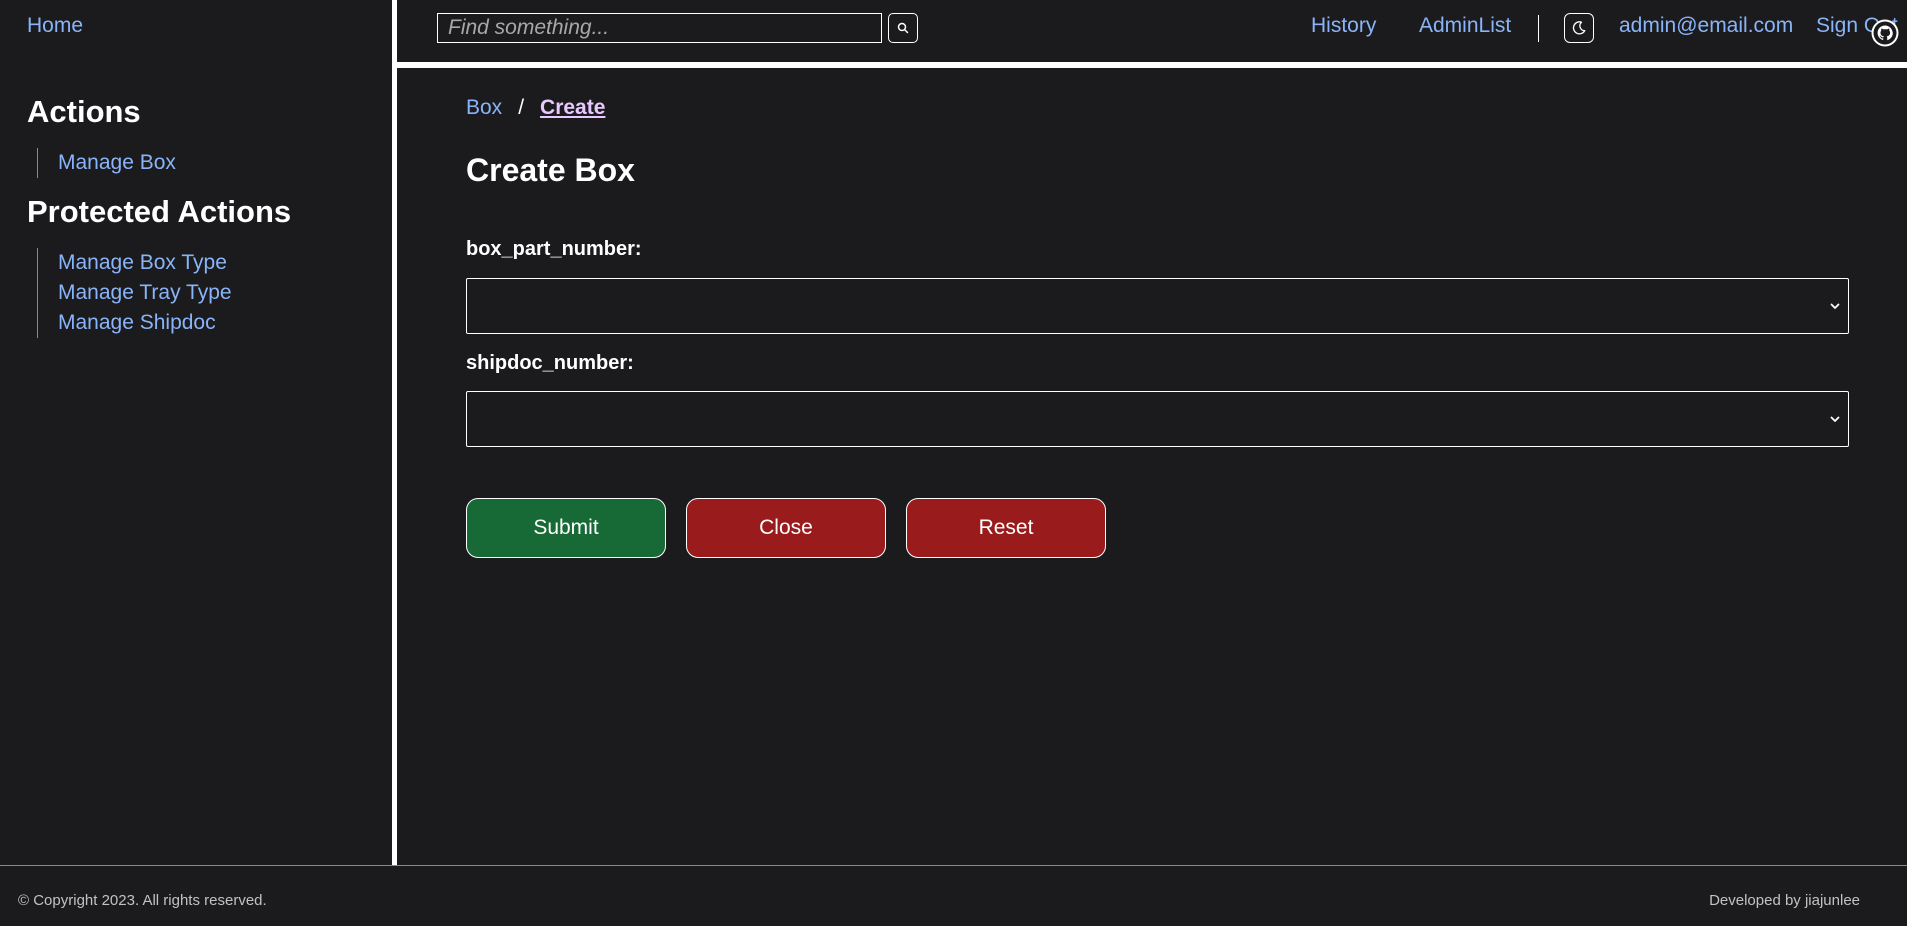 This screenshot has width=1907, height=926. Describe the element at coordinates (535, 108) in the screenshot. I see `breadcrumb: Box / Create` at that location.